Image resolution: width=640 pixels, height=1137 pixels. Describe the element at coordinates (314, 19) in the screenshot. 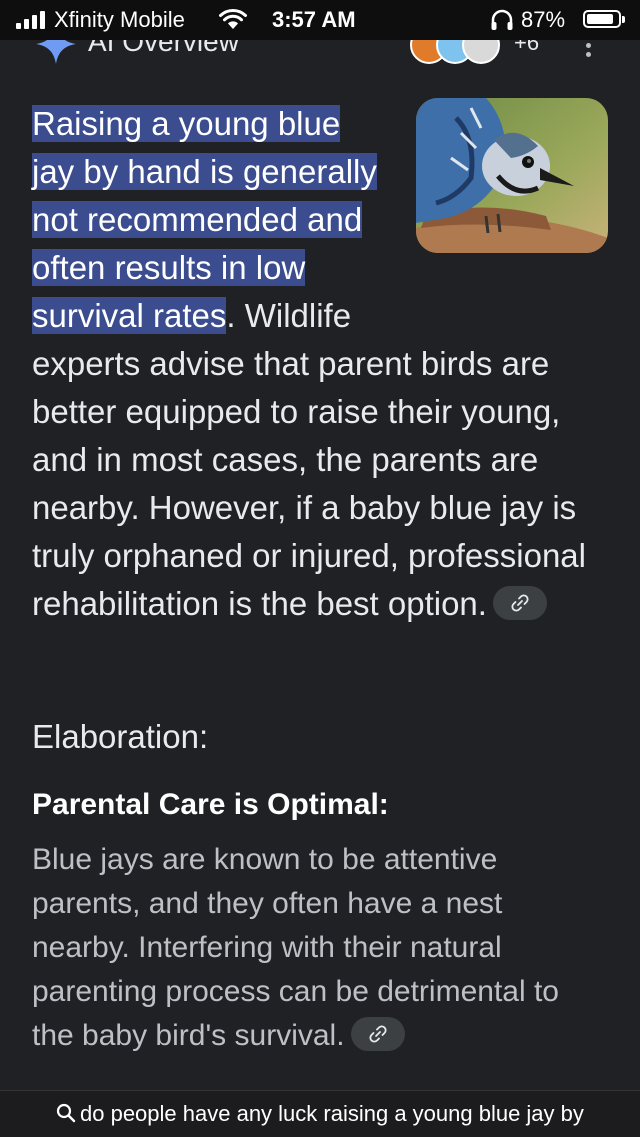

I see `clock: 3:57 AM` at that location.